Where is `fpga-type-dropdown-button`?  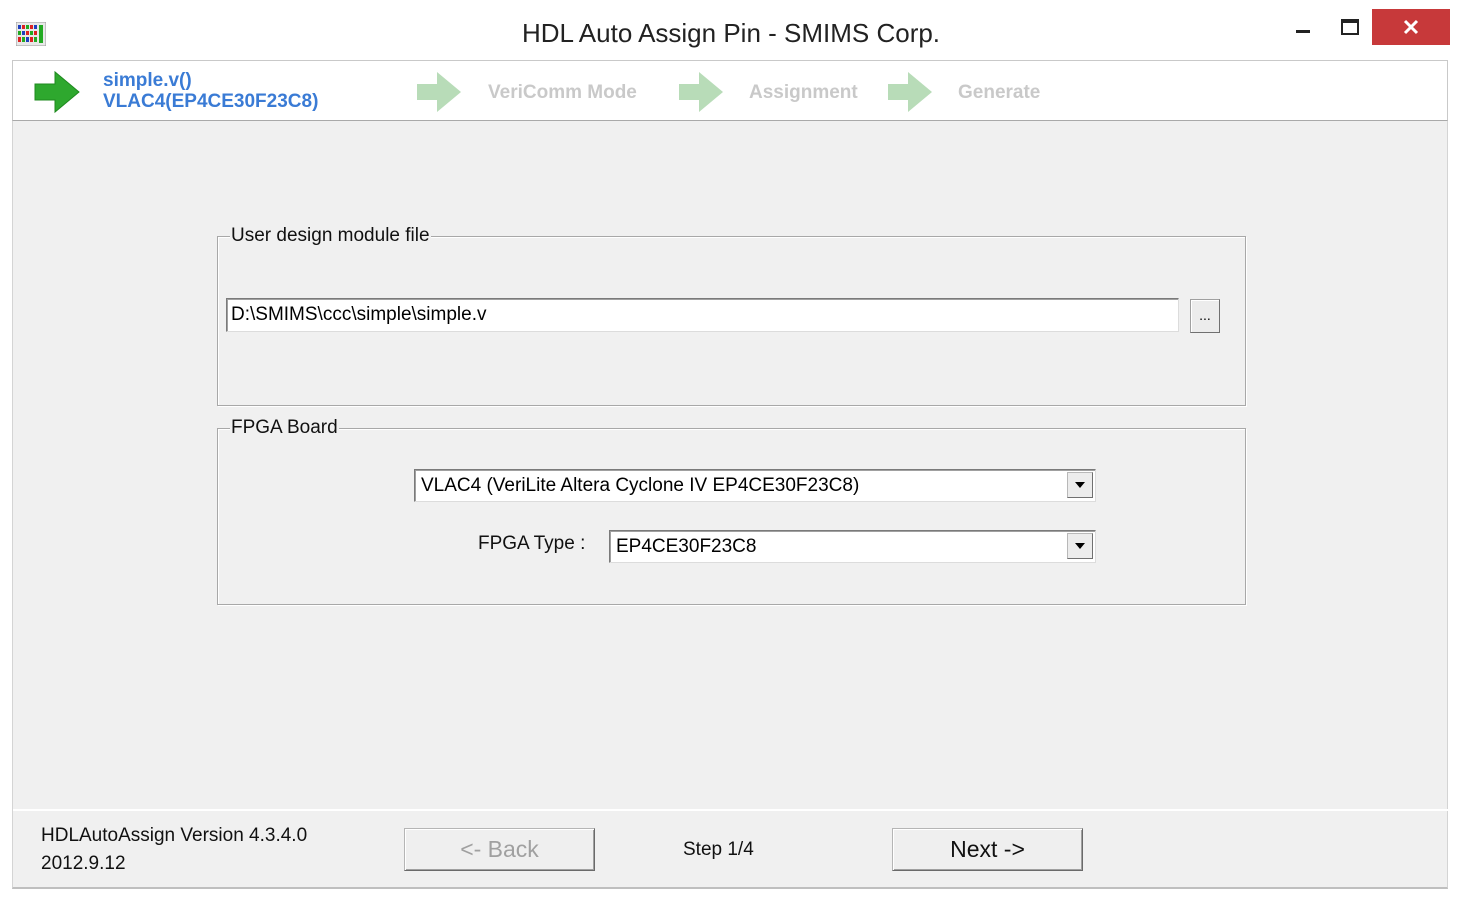 fpga-type-dropdown-button is located at coordinates (1080, 546).